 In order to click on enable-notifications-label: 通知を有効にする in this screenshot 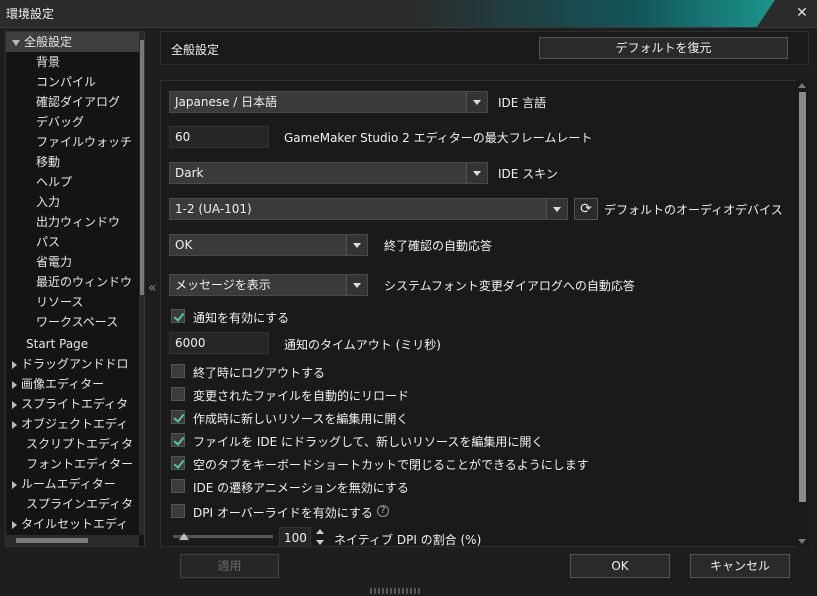, I will do `click(241, 318)`.